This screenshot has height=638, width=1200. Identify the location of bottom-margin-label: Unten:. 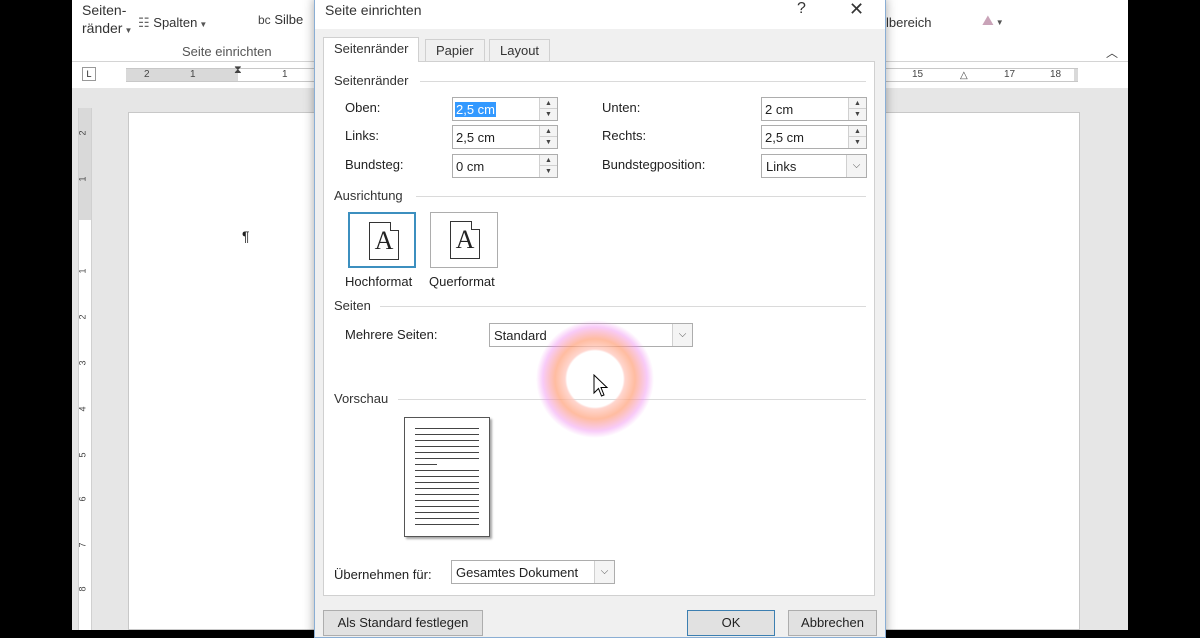
(621, 107).